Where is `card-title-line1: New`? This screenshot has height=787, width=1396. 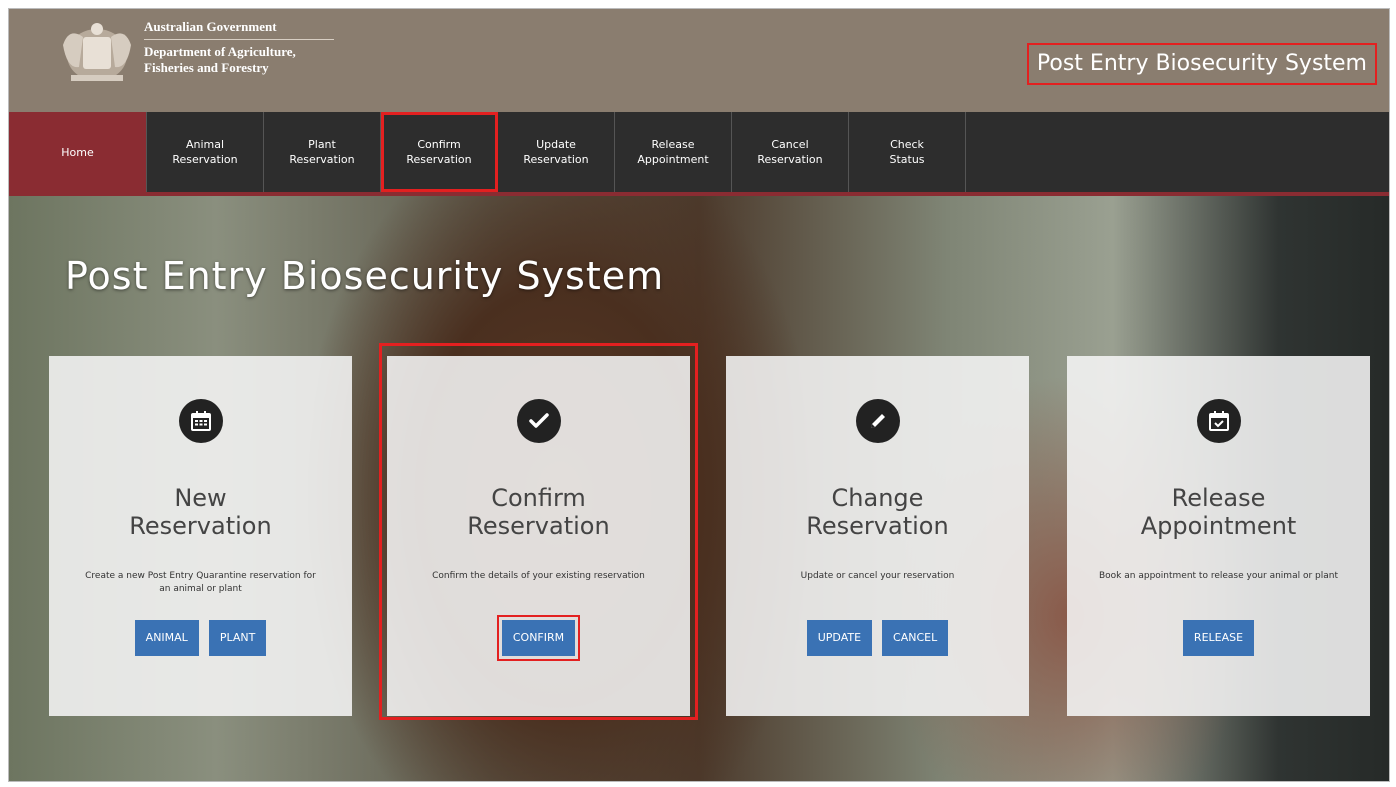 card-title-line1: New is located at coordinates (200, 498).